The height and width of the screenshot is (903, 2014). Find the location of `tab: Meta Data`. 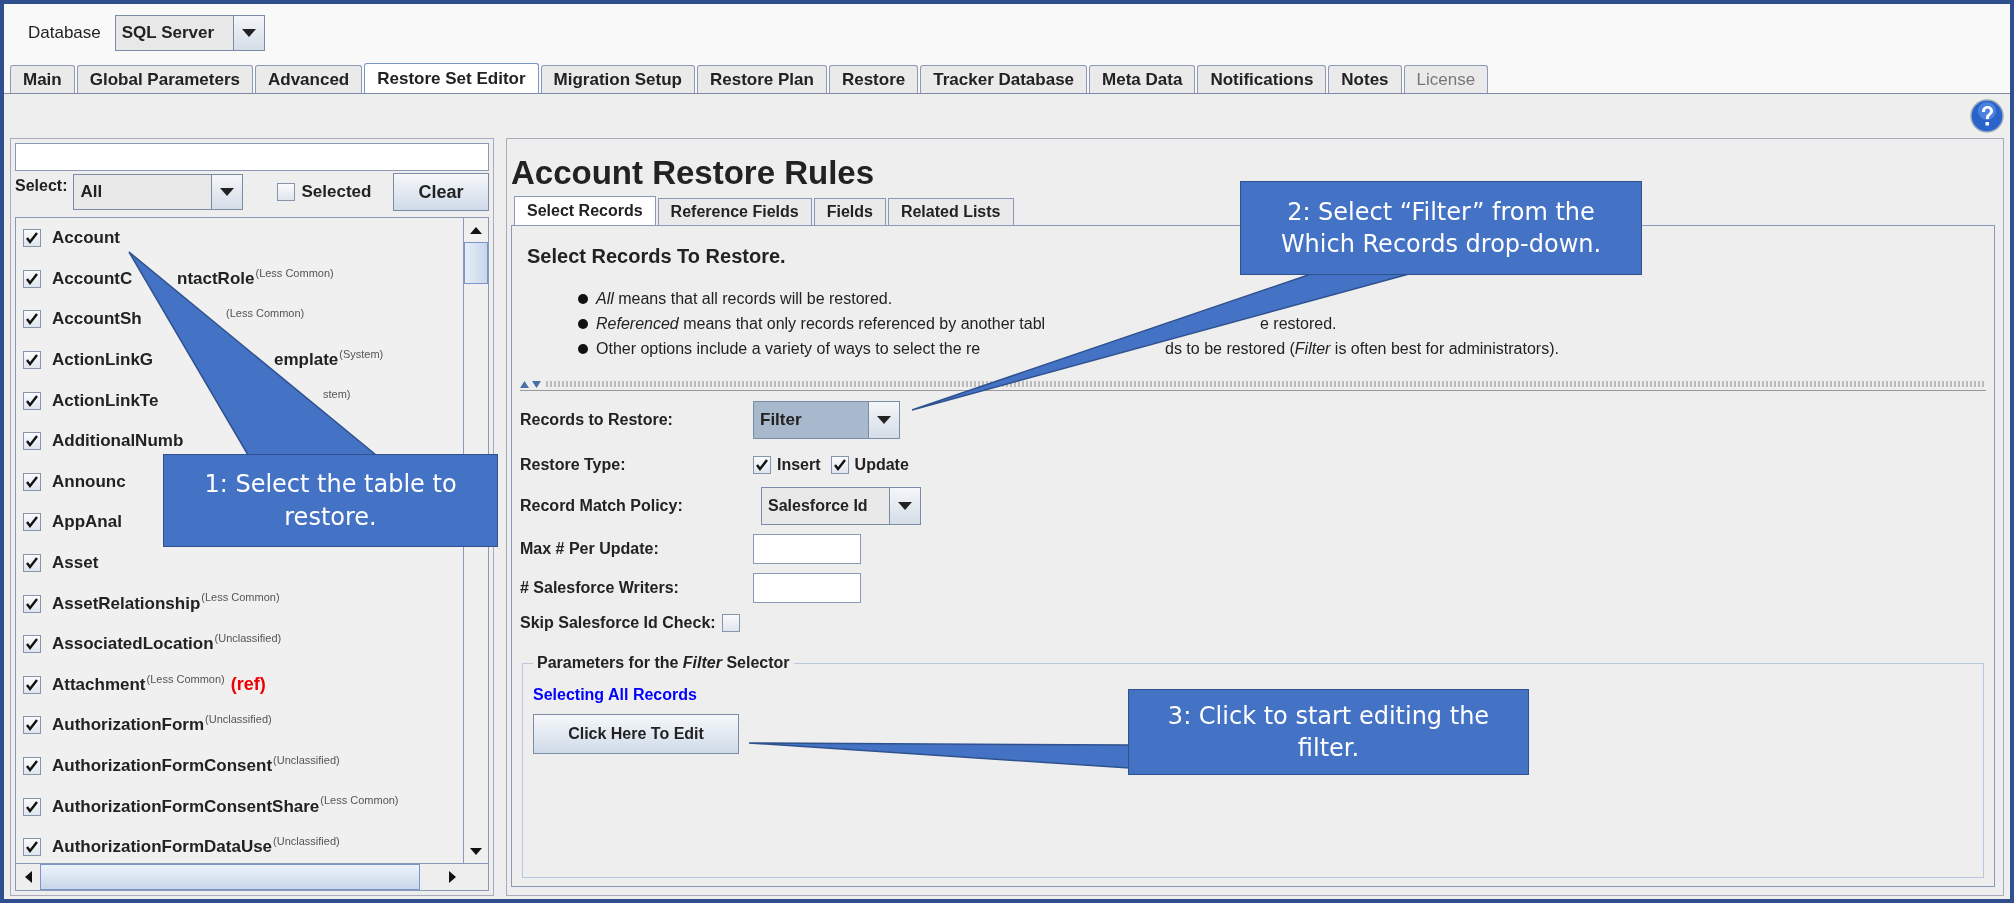

tab: Meta Data is located at coordinates (1142, 79).